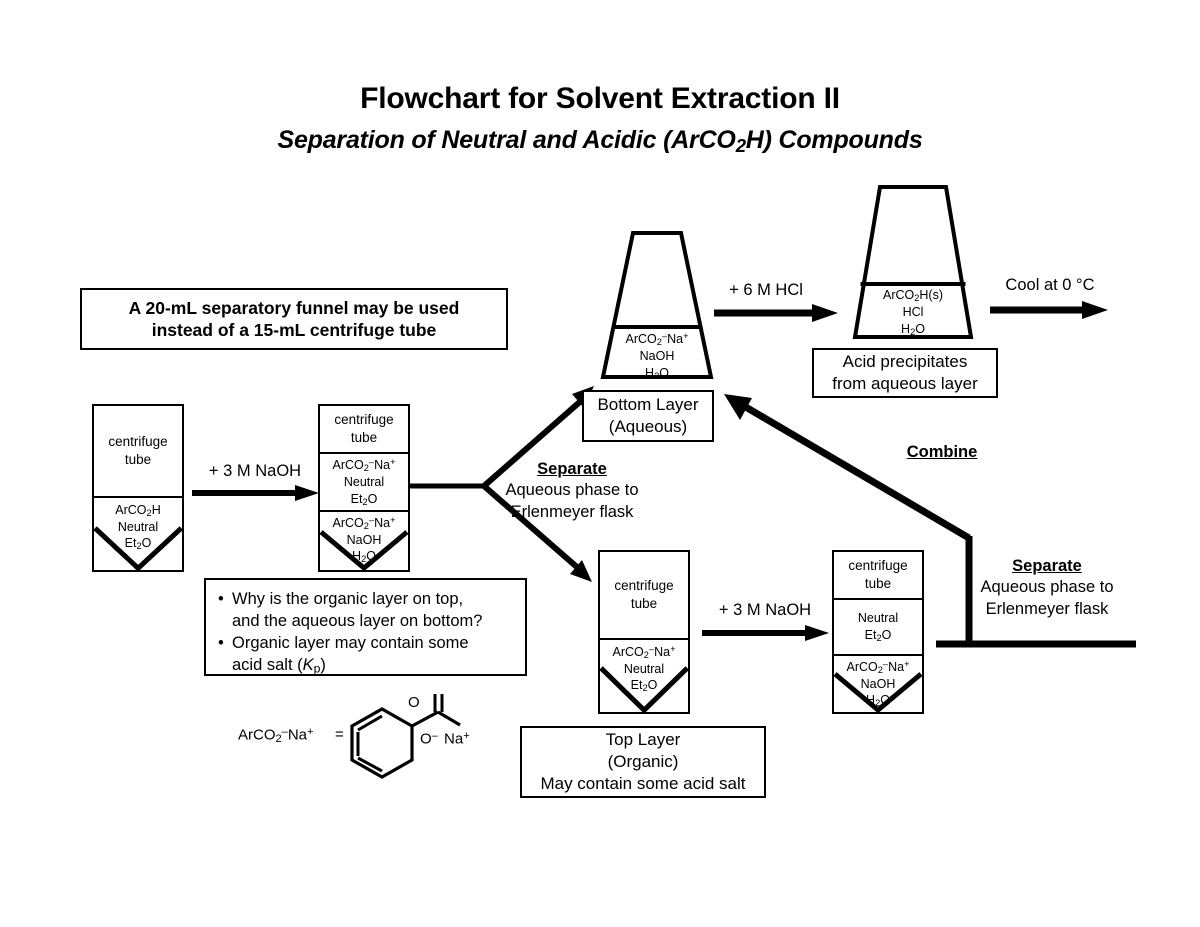 This screenshot has height=927, width=1200. Describe the element at coordinates (1047, 608) in the screenshot. I see `separate-right-line-2: Erlenmeyer flask` at that location.